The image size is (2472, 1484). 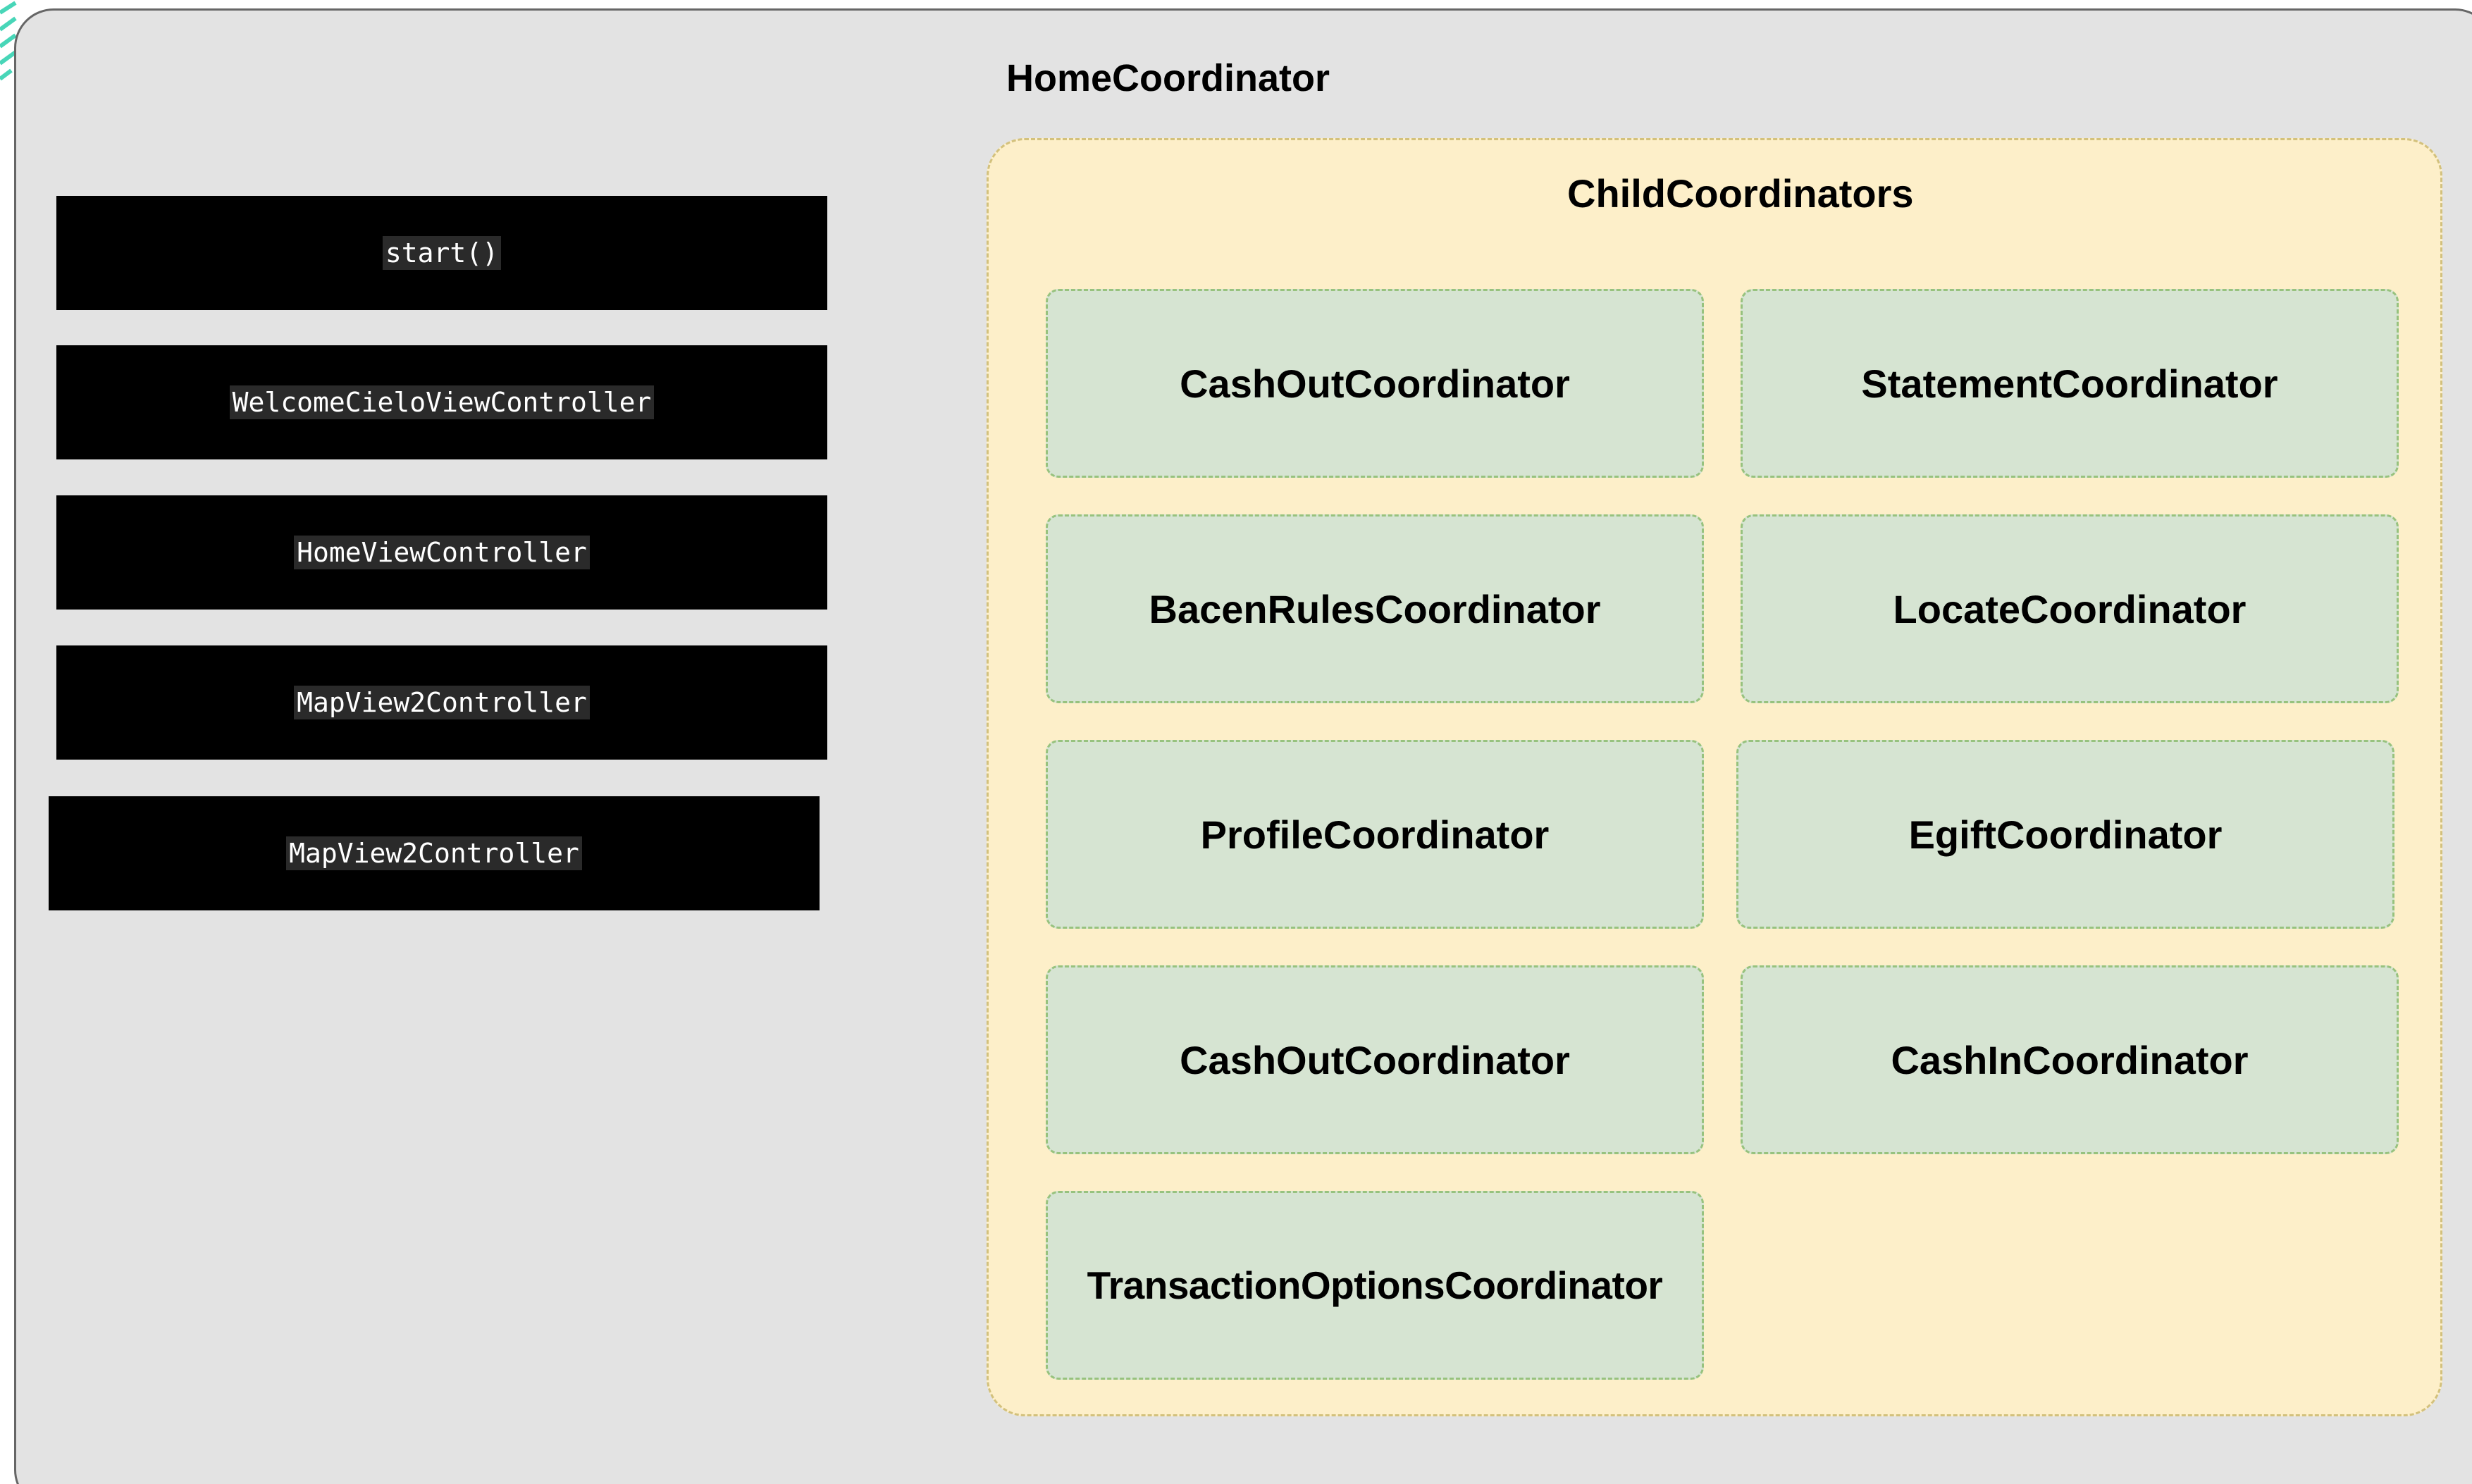 I want to click on coordinator-box-cash-in: CashInCoordinator, so click(x=2070, y=1059).